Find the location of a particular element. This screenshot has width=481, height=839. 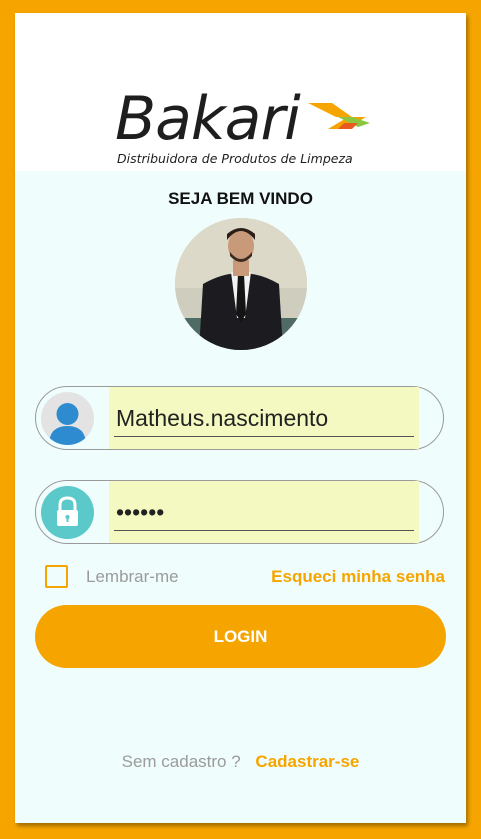

signup-row: Sem cadastro ? Cadastrar-se is located at coordinates (240, 762).